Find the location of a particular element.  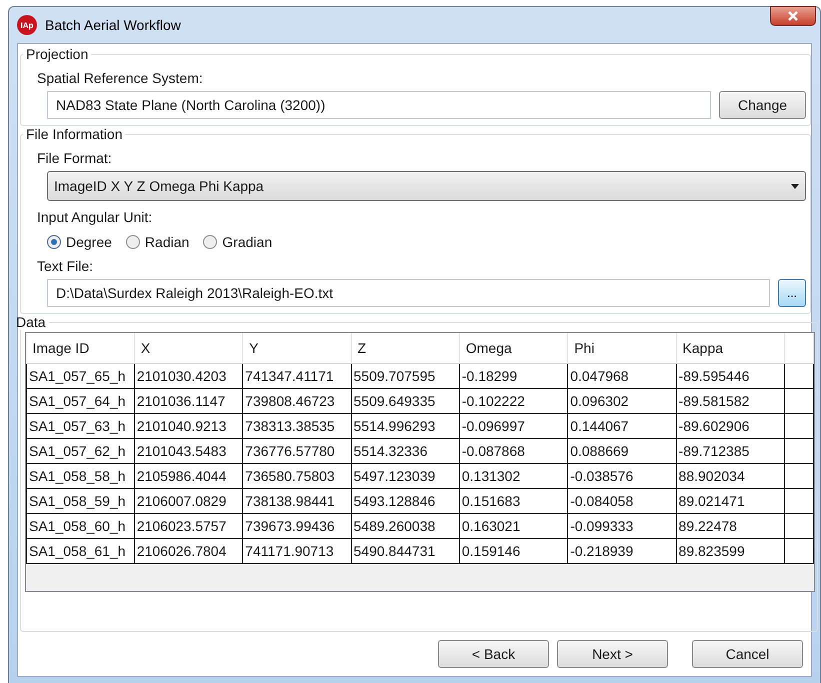

table-cell: -89.581582 is located at coordinates (730, 401).